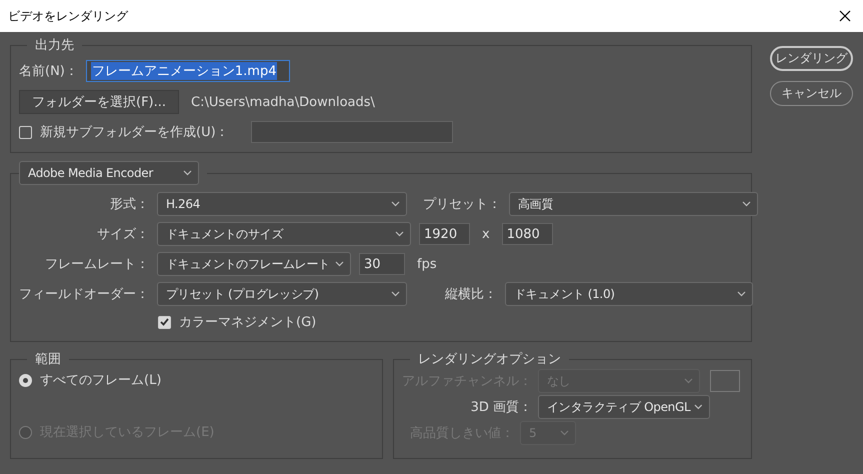 Image resolution: width=863 pixels, height=474 pixels. I want to click on times-sign: x, so click(486, 234).